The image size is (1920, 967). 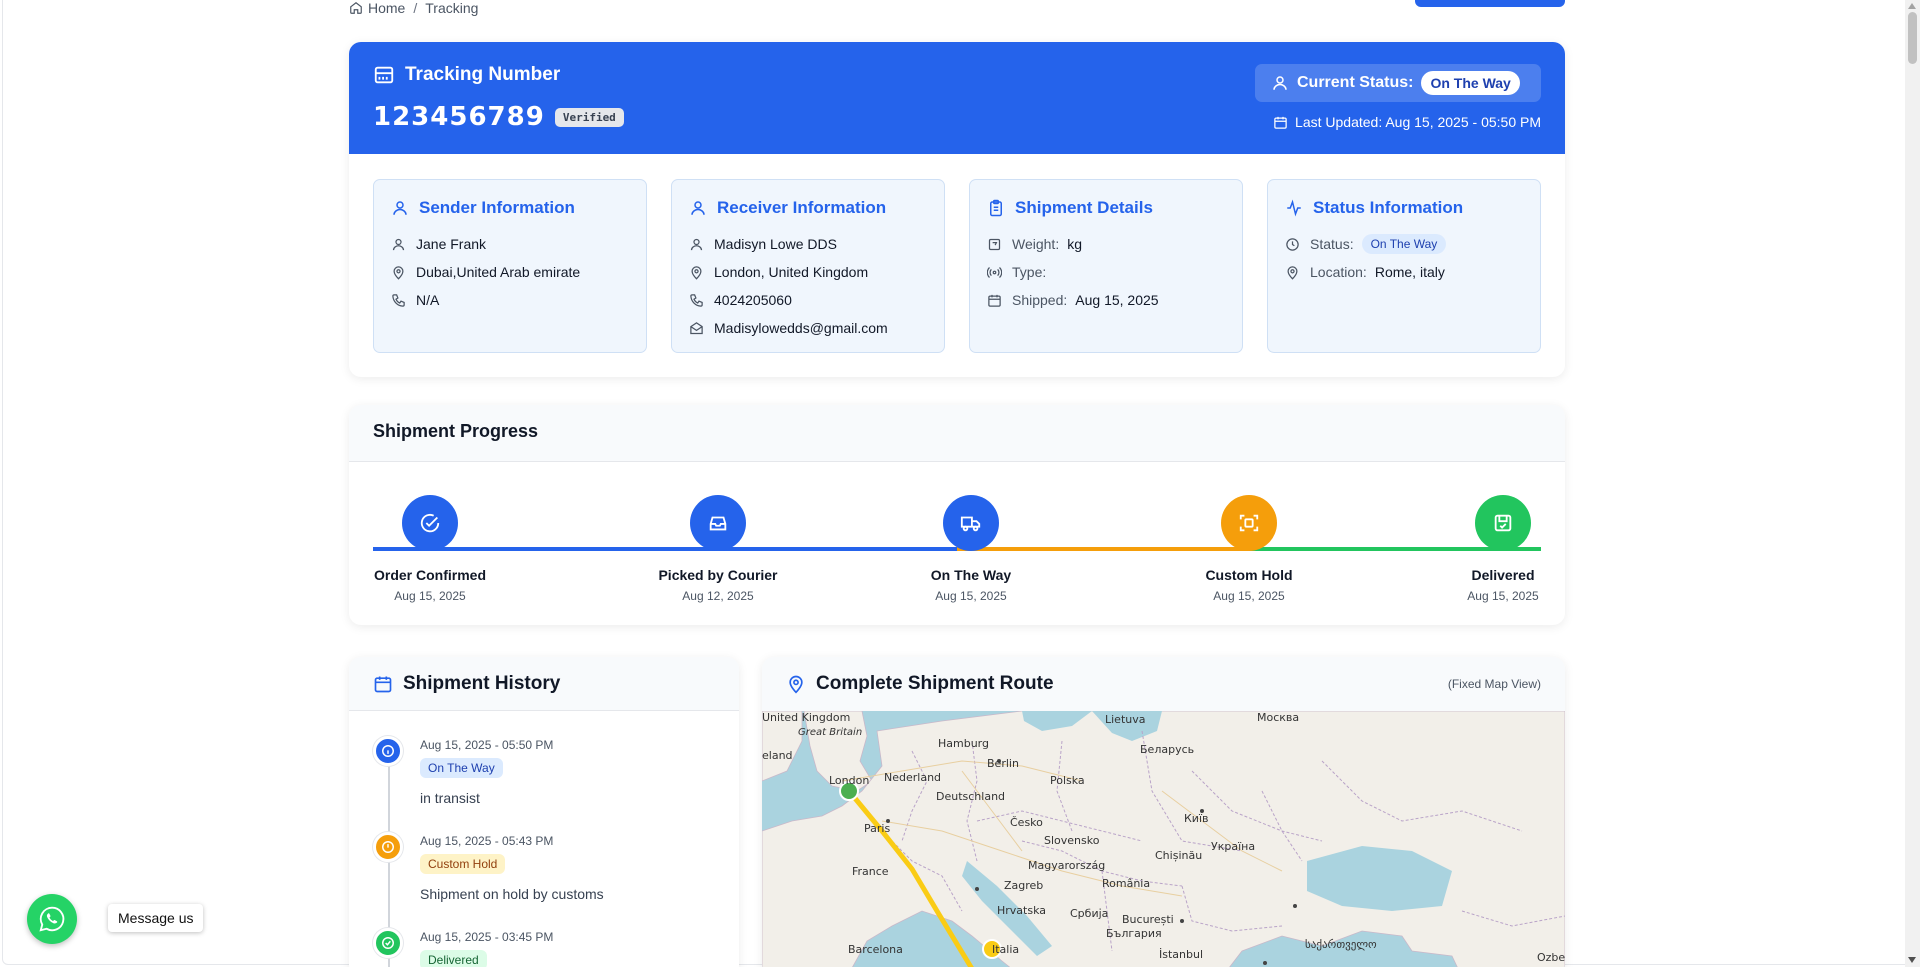 I want to click on map-label-moskva: Москва, so click(x=1278, y=717).